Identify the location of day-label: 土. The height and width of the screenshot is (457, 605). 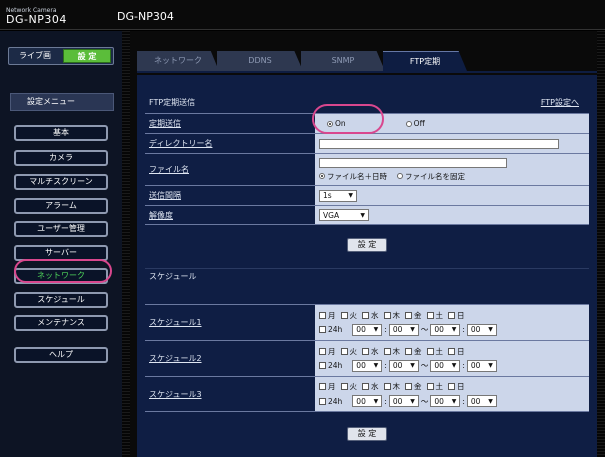
(439, 386).